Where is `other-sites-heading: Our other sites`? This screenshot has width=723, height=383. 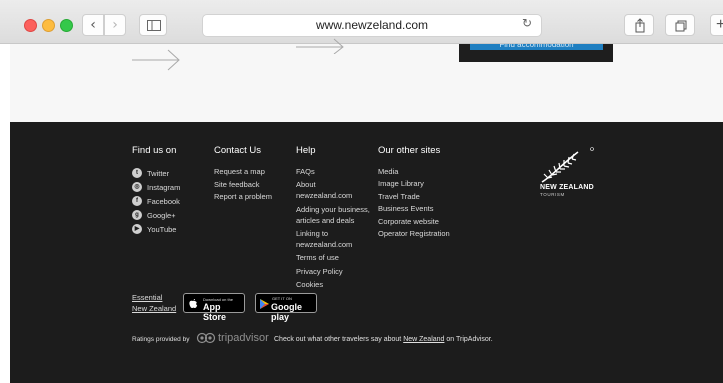
other-sites-heading: Our other sites is located at coordinates (409, 150).